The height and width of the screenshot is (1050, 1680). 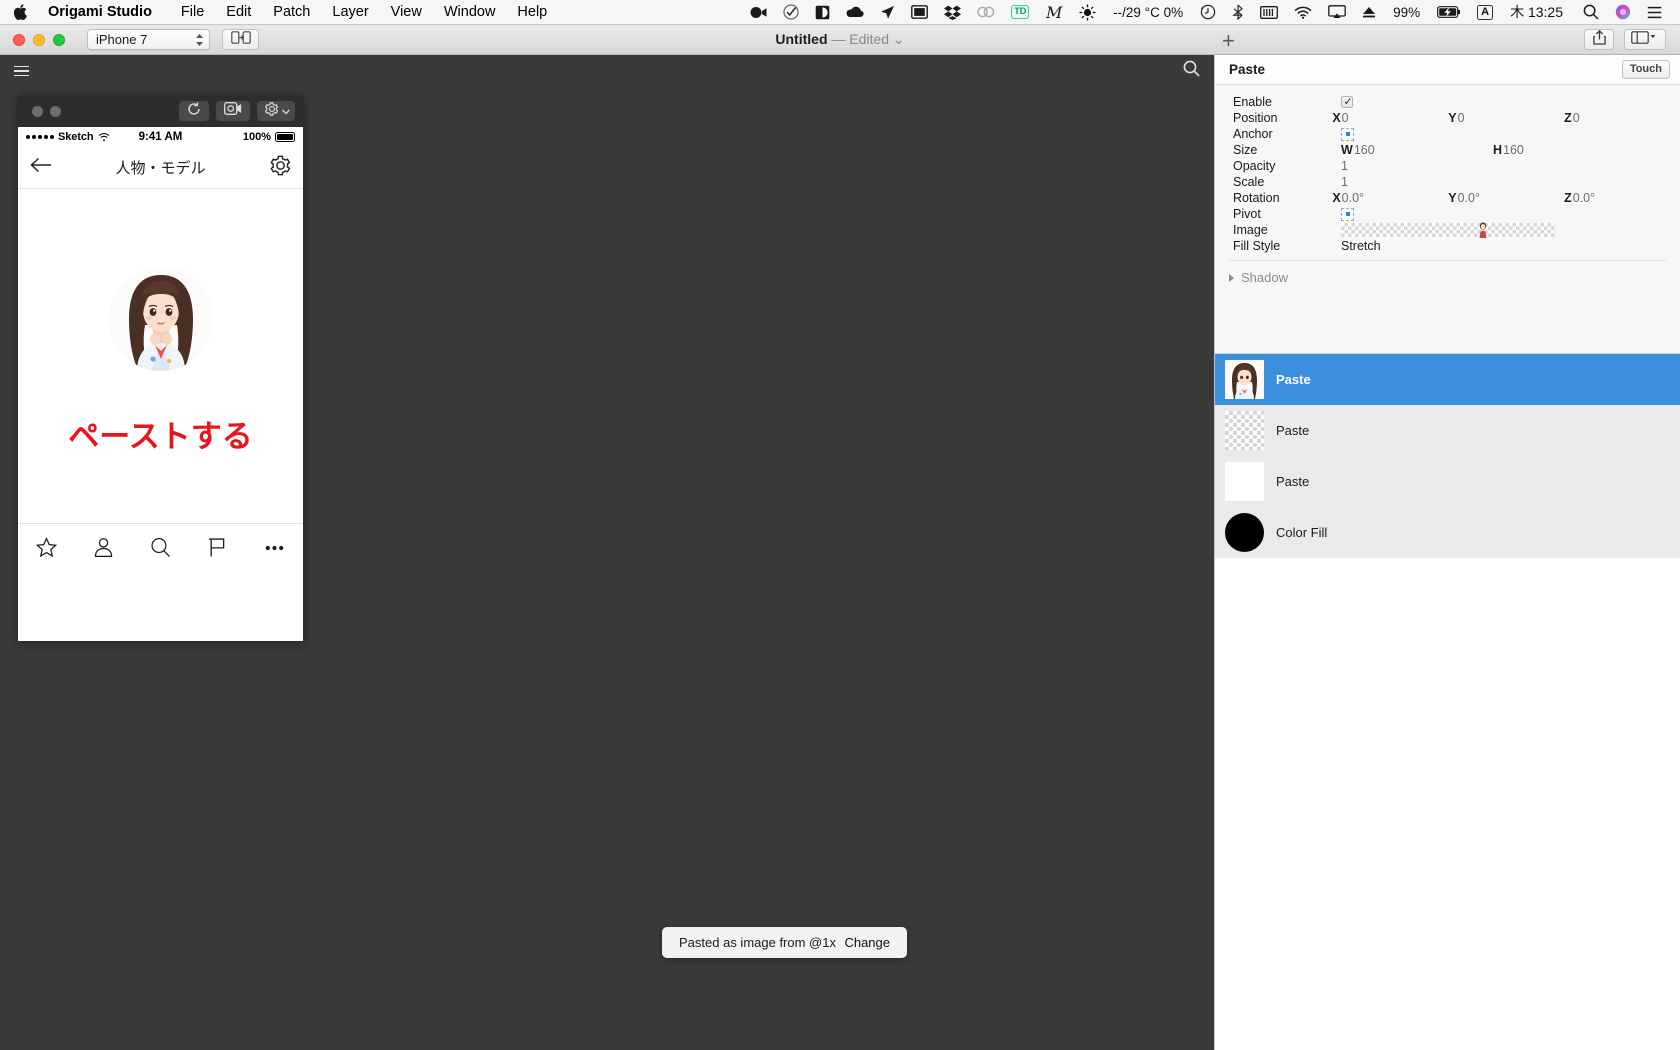 I want to click on layer-row-paste-2: Paste, so click(x=1447, y=430).